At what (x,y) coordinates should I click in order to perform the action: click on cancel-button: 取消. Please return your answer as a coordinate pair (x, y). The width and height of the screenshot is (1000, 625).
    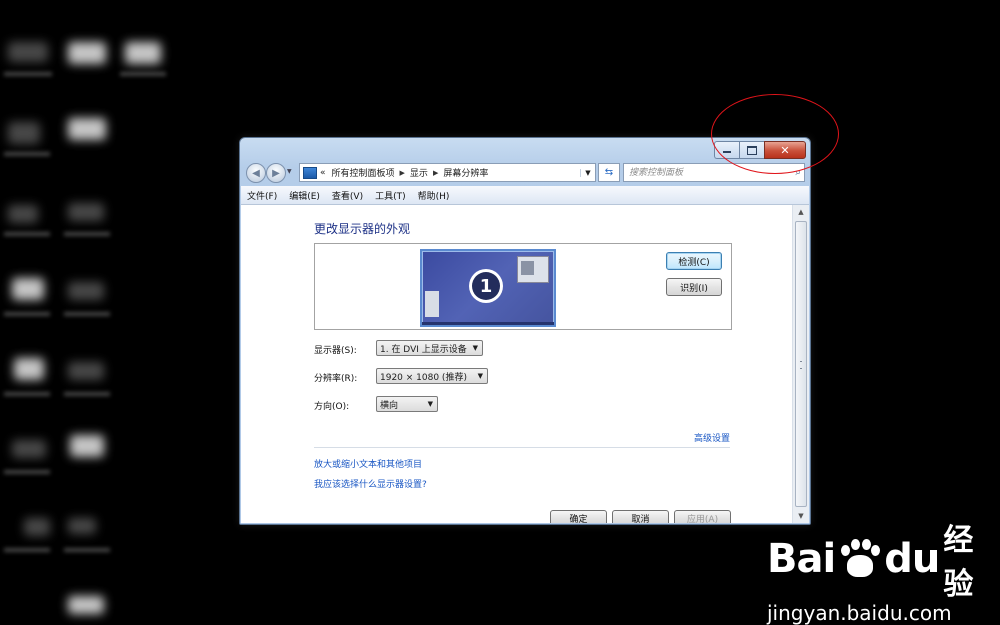
    Looking at the image, I should click on (640, 516).